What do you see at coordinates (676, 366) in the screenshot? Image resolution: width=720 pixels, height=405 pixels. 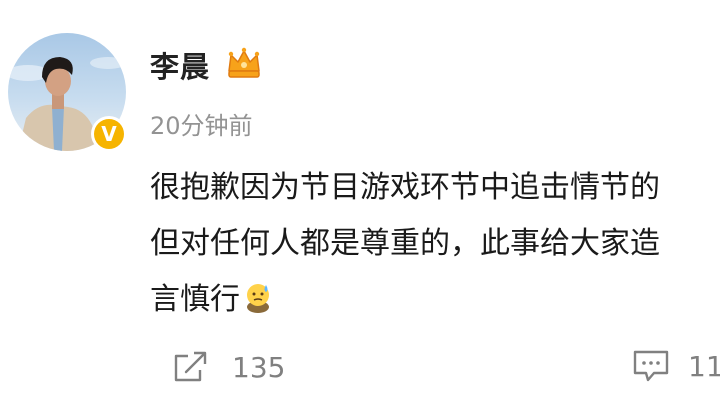 I see `comment-button: 11` at bounding box center [676, 366].